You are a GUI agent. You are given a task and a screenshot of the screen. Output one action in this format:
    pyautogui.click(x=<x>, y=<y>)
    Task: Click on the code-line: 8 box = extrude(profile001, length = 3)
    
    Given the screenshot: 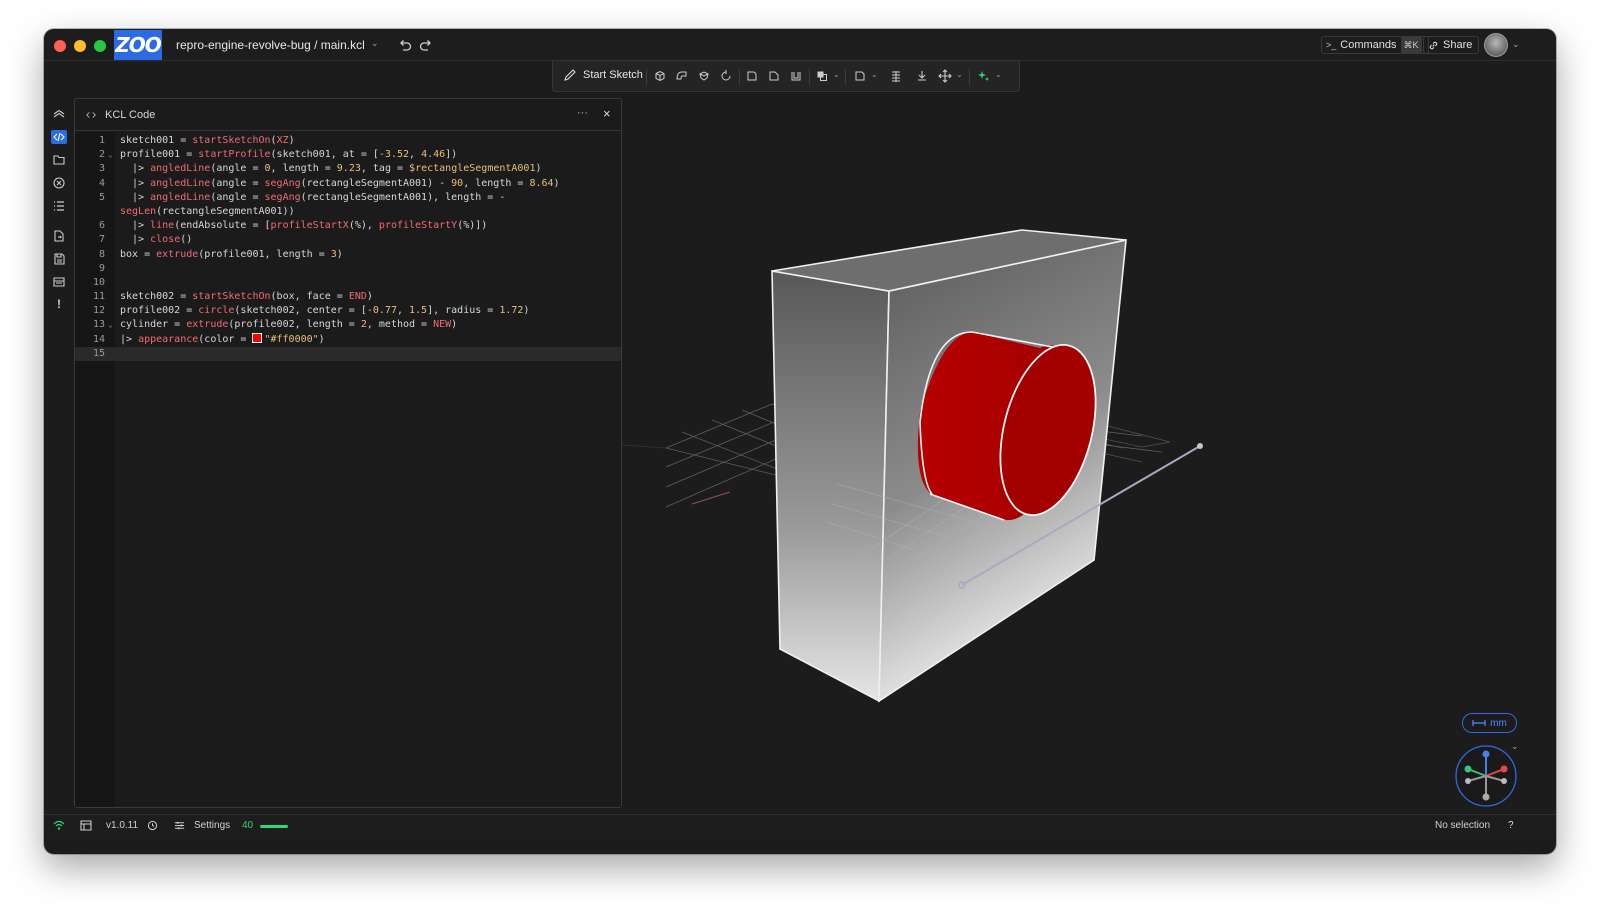 What is the action you would take?
    pyautogui.click(x=348, y=255)
    